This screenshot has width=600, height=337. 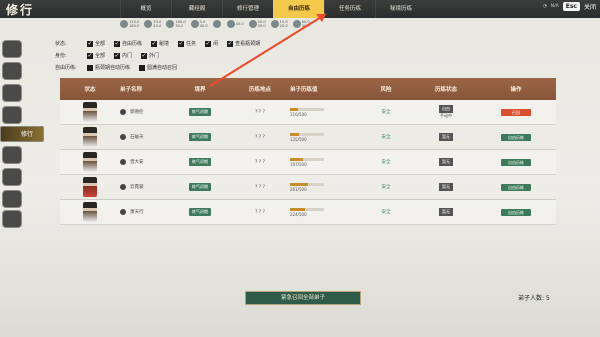 I want to click on arrow-line, so click(x=268, y=50).